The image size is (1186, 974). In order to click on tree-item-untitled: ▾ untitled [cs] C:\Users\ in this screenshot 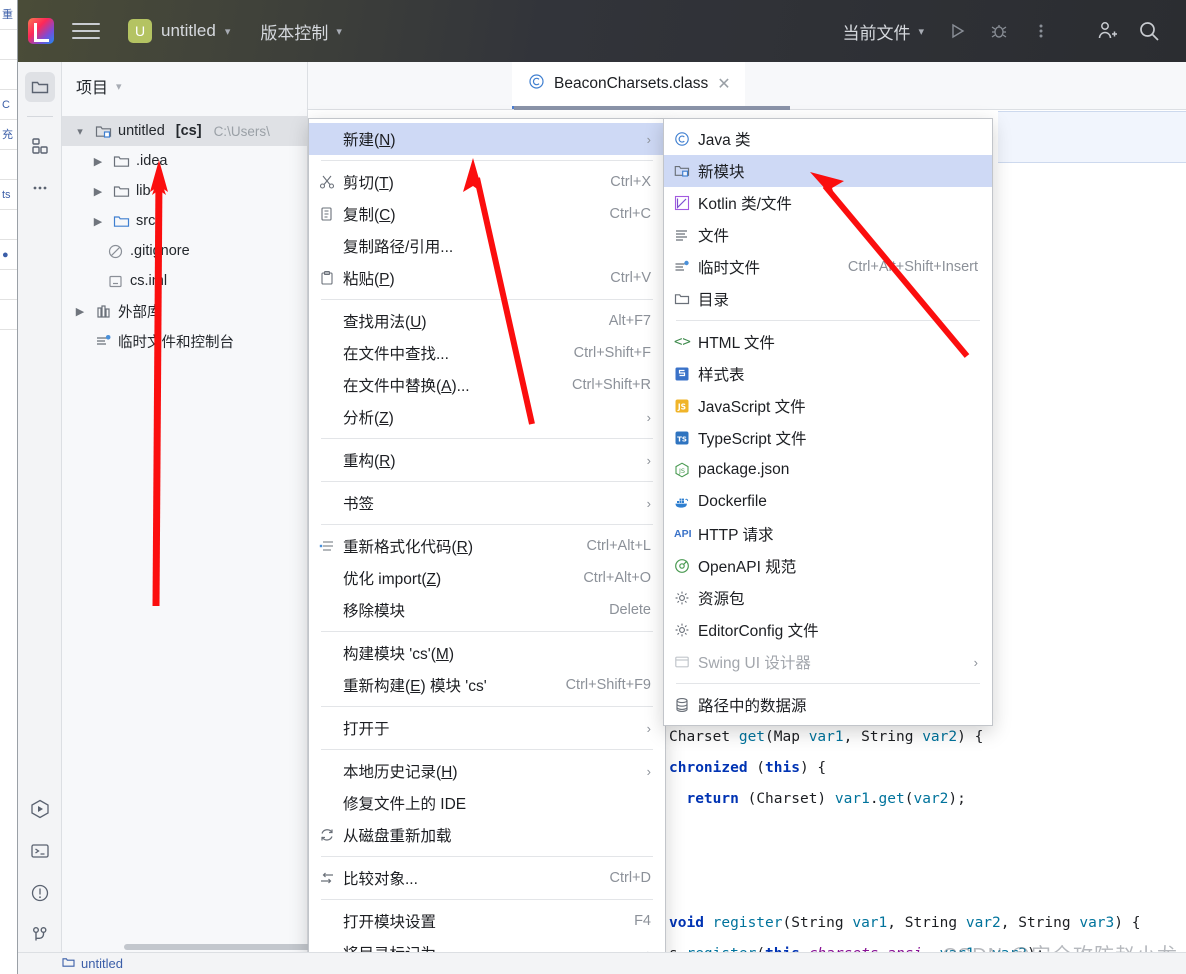, I will do `click(184, 131)`.